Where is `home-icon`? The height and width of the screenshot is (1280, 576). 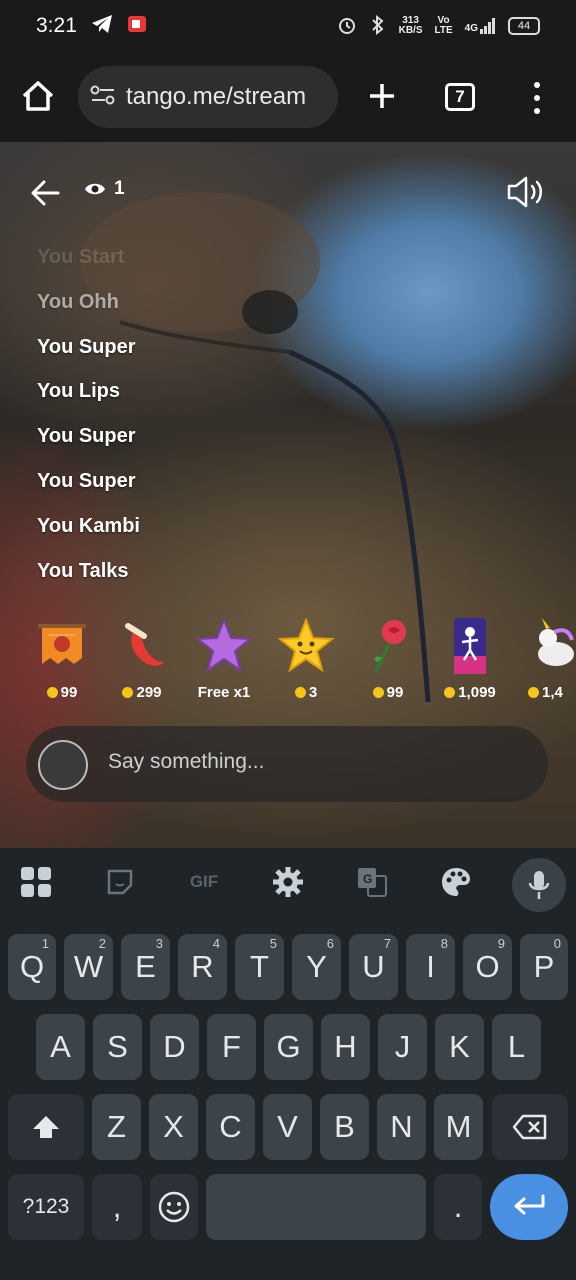
home-icon is located at coordinates (38, 96).